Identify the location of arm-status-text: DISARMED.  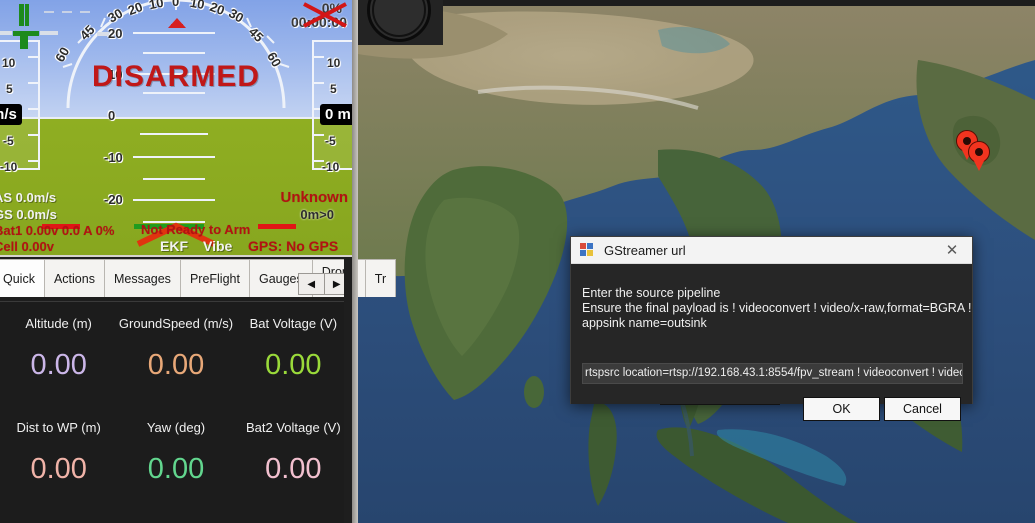
(175, 76).